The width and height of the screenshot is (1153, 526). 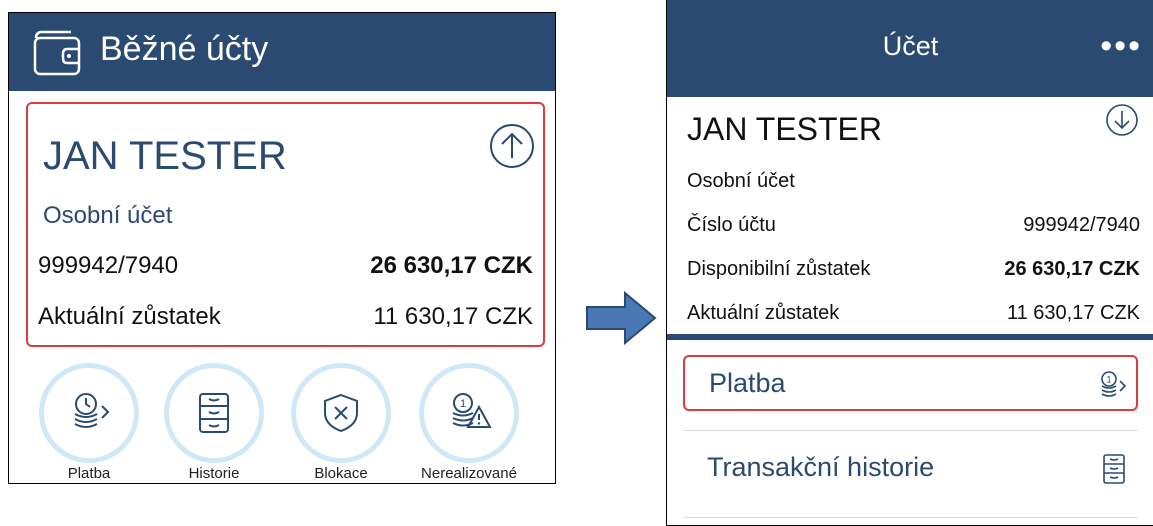 I want to click on accounts-header: Běžné účty, so click(x=282, y=52).